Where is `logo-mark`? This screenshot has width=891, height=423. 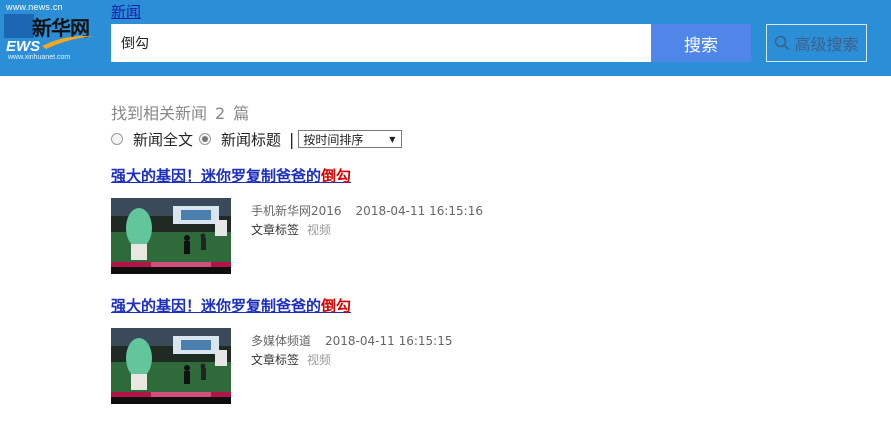
logo-mark is located at coordinates (19, 26).